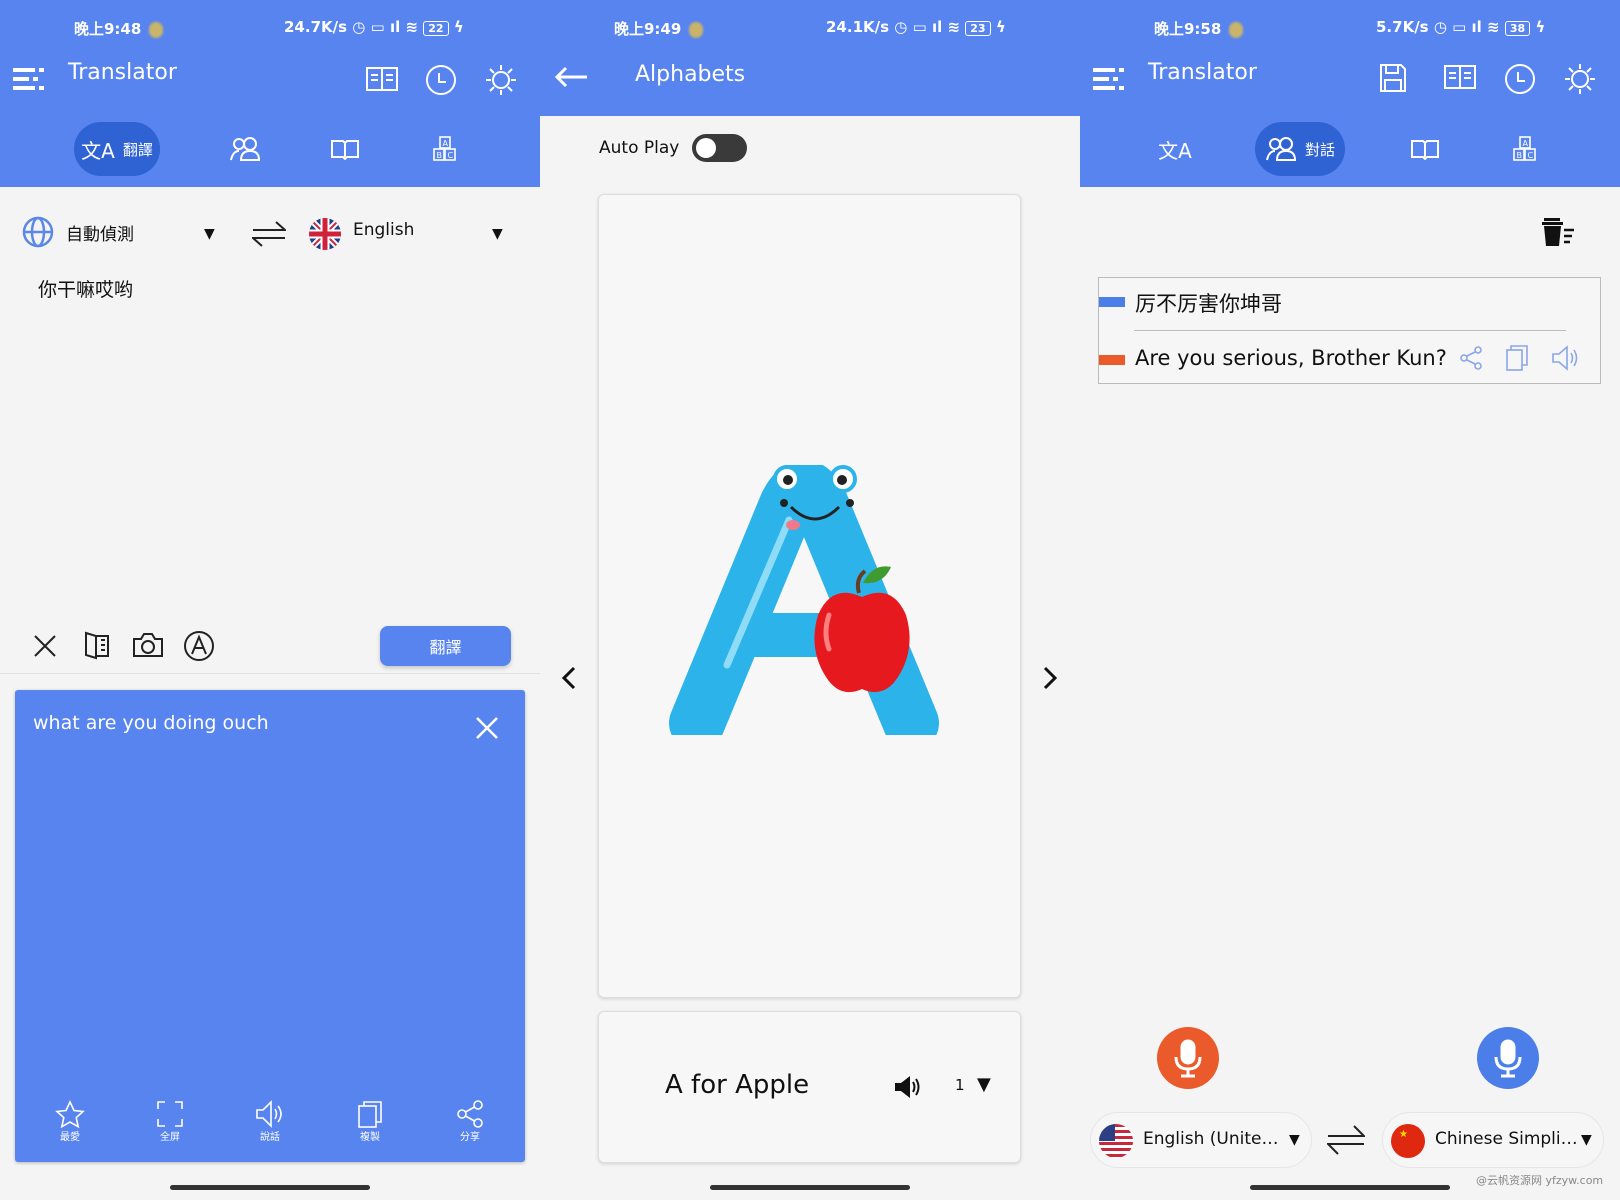  Describe the element at coordinates (569, 678) in the screenshot. I see `previous-letter-icon` at that location.